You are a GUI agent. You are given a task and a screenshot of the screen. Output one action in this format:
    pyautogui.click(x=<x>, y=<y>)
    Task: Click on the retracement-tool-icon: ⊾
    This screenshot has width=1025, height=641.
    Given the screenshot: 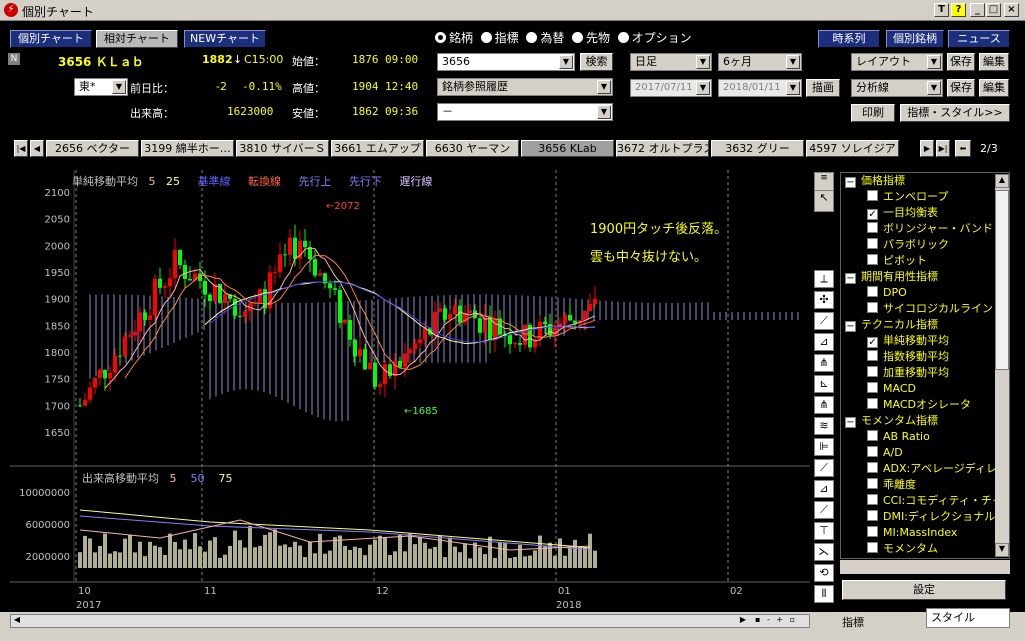 What is the action you would take?
    pyautogui.click(x=824, y=384)
    